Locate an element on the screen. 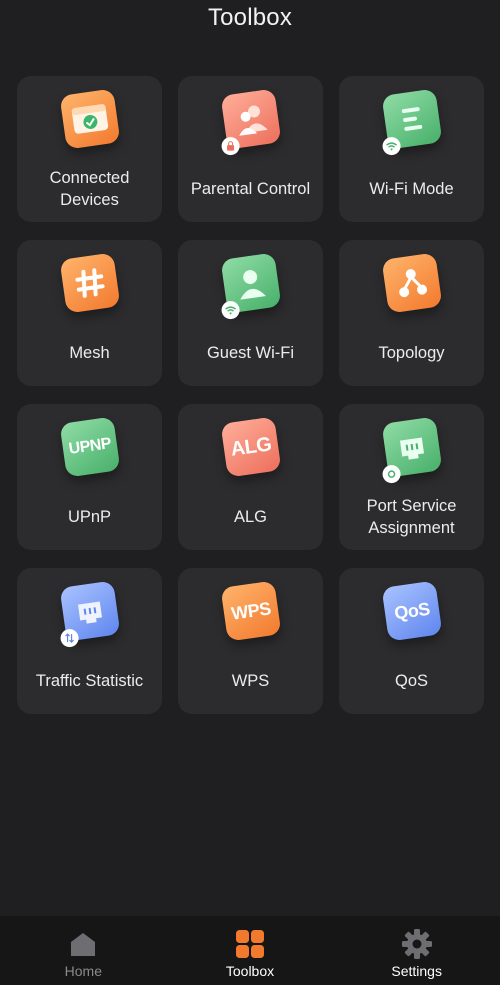 The image size is (500, 985). connected-devices-icon is located at coordinates (89, 119).